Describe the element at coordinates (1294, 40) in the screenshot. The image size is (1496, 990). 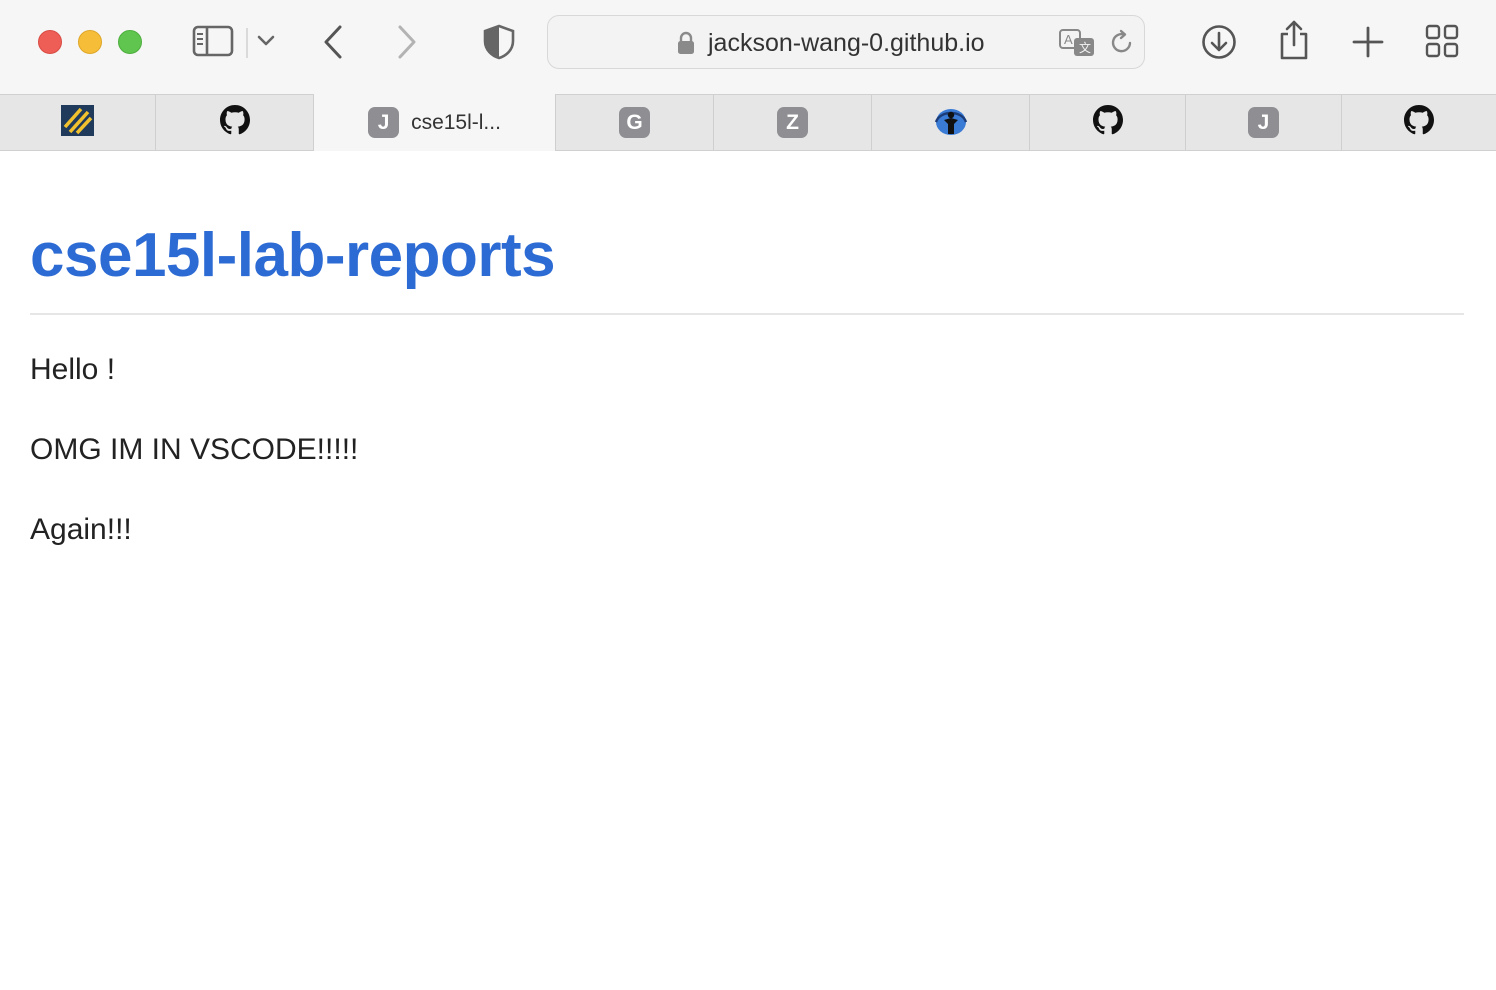
I see `share-icon` at that location.